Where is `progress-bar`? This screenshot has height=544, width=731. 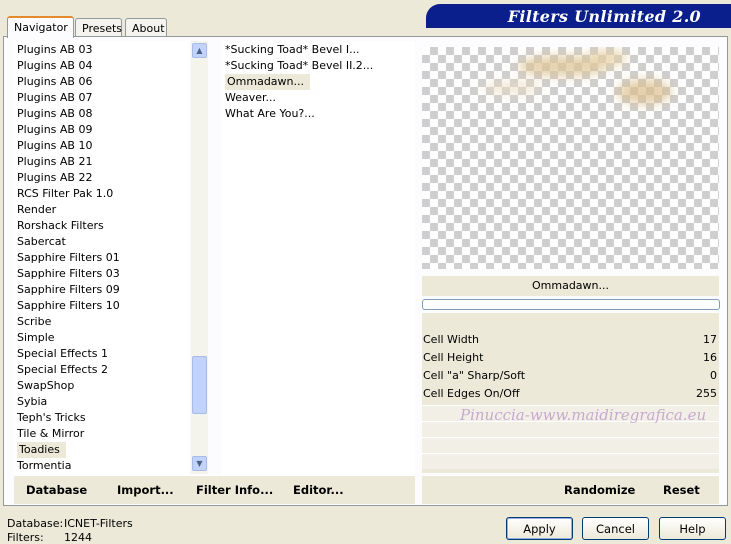
progress-bar is located at coordinates (571, 304).